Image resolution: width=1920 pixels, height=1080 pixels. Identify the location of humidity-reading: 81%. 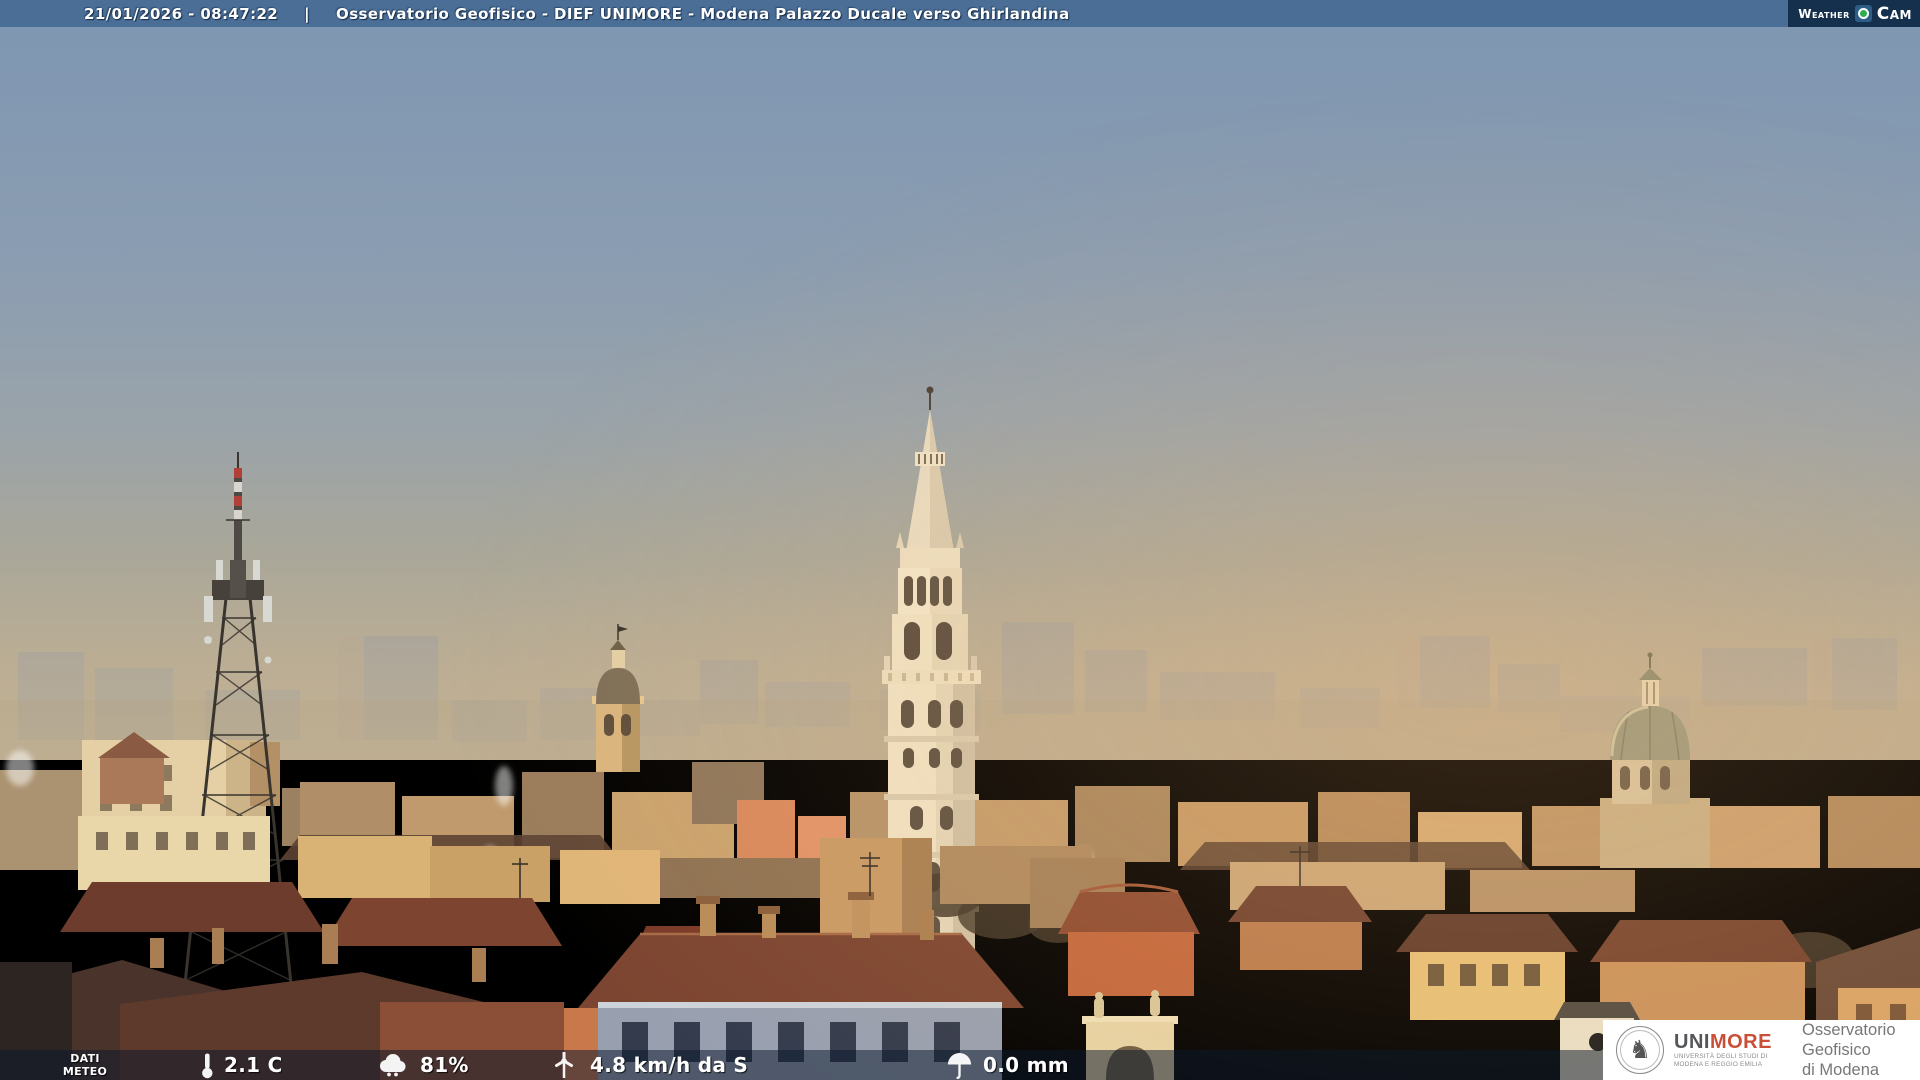
(422, 1065).